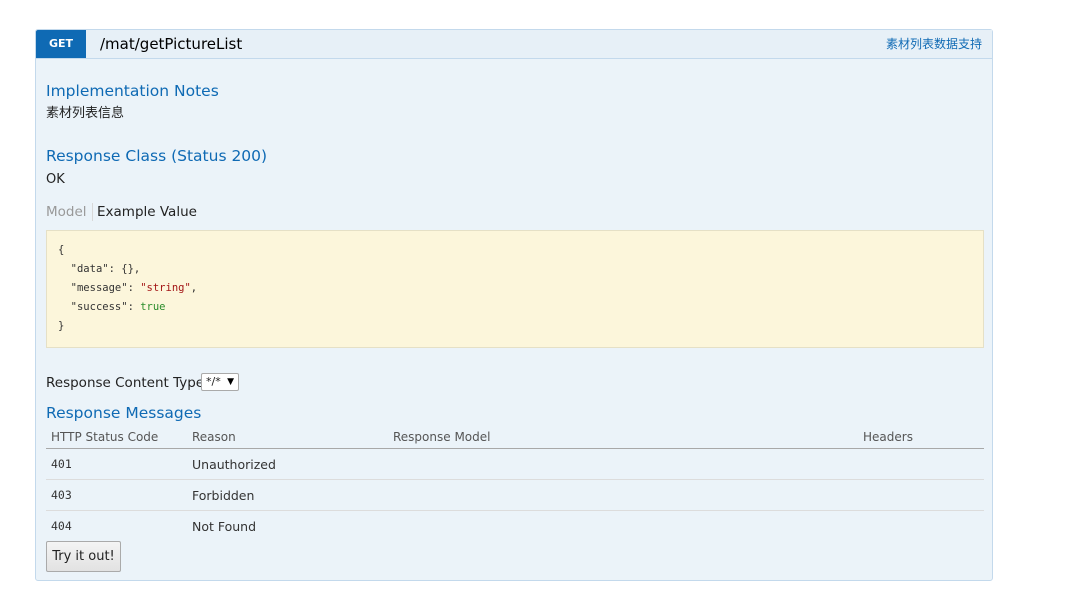 This screenshot has height=599, width=1066. I want to click on response-messages-heading: Response Messages, so click(124, 413).